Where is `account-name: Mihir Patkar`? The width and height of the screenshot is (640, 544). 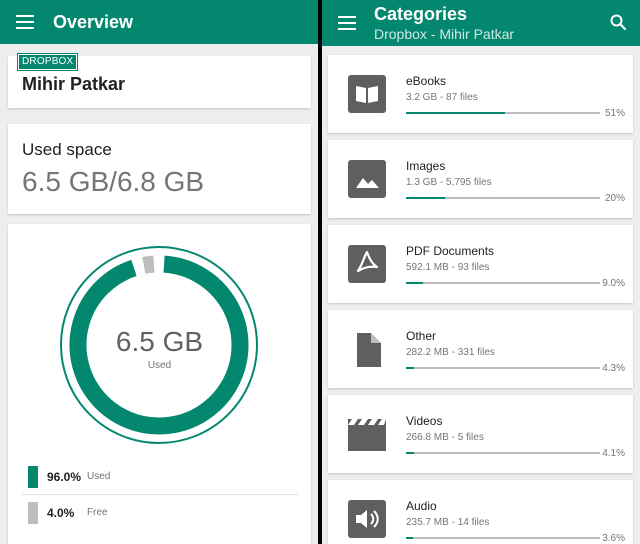
account-name: Mihir Patkar is located at coordinates (74, 84).